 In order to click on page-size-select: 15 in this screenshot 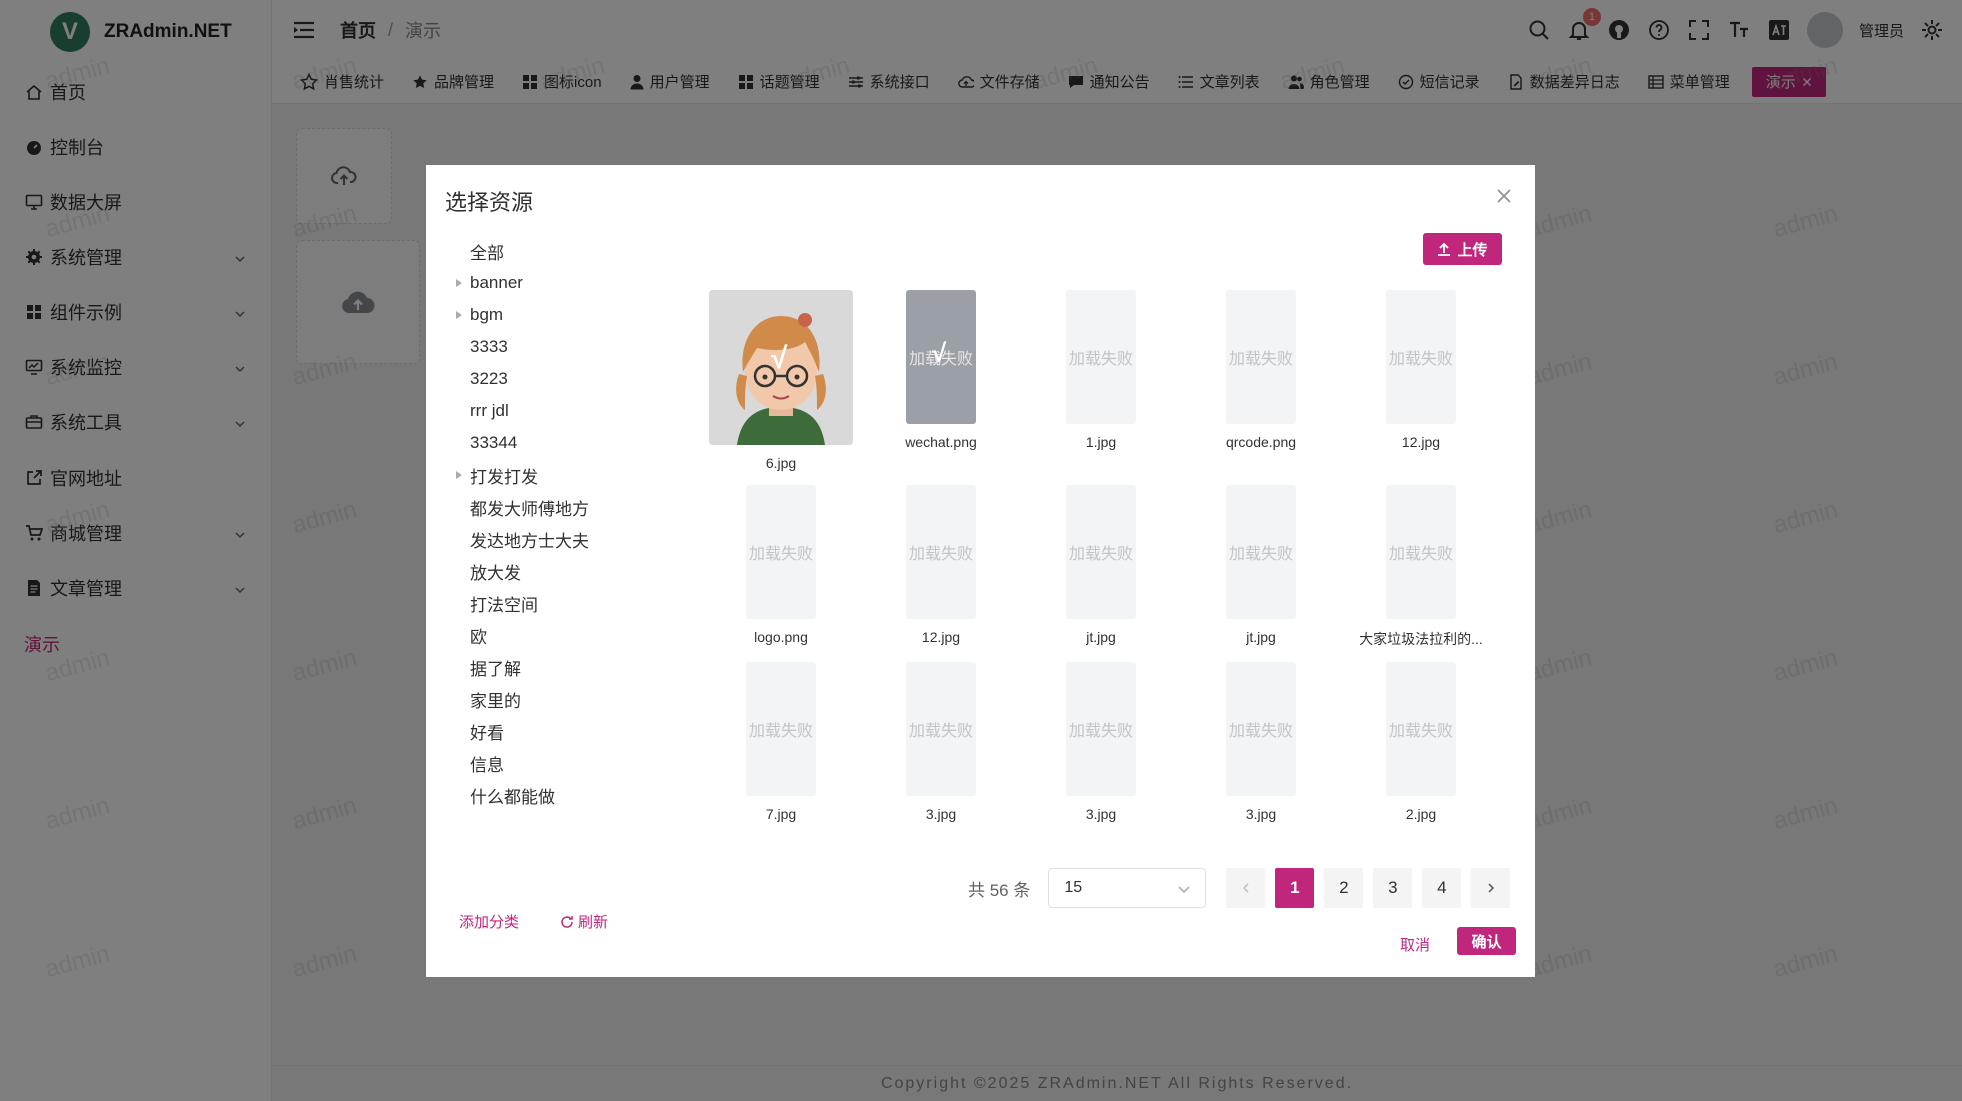, I will do `click(1127, 888)`.